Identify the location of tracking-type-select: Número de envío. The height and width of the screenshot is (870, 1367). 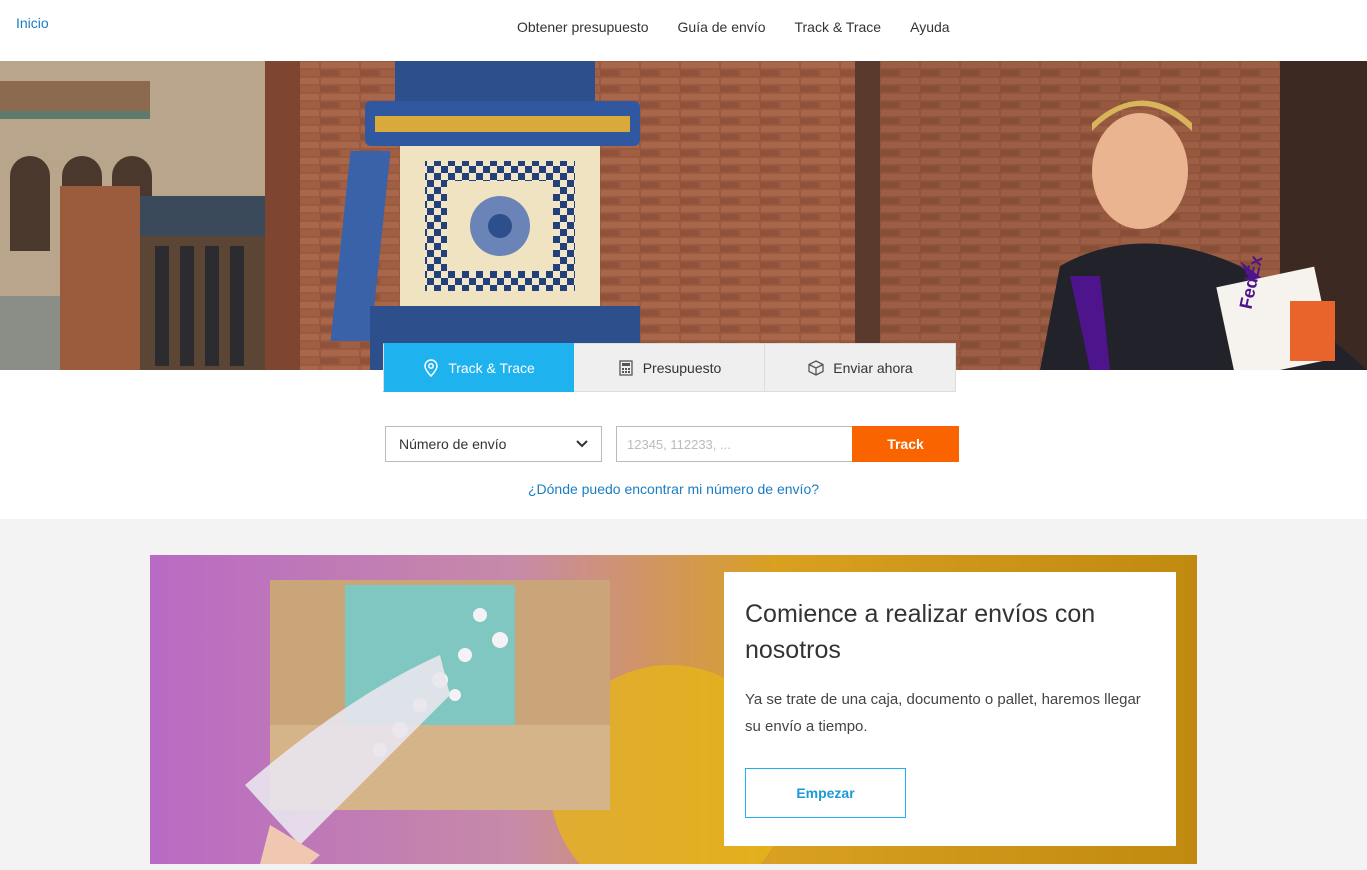
(493, 444).